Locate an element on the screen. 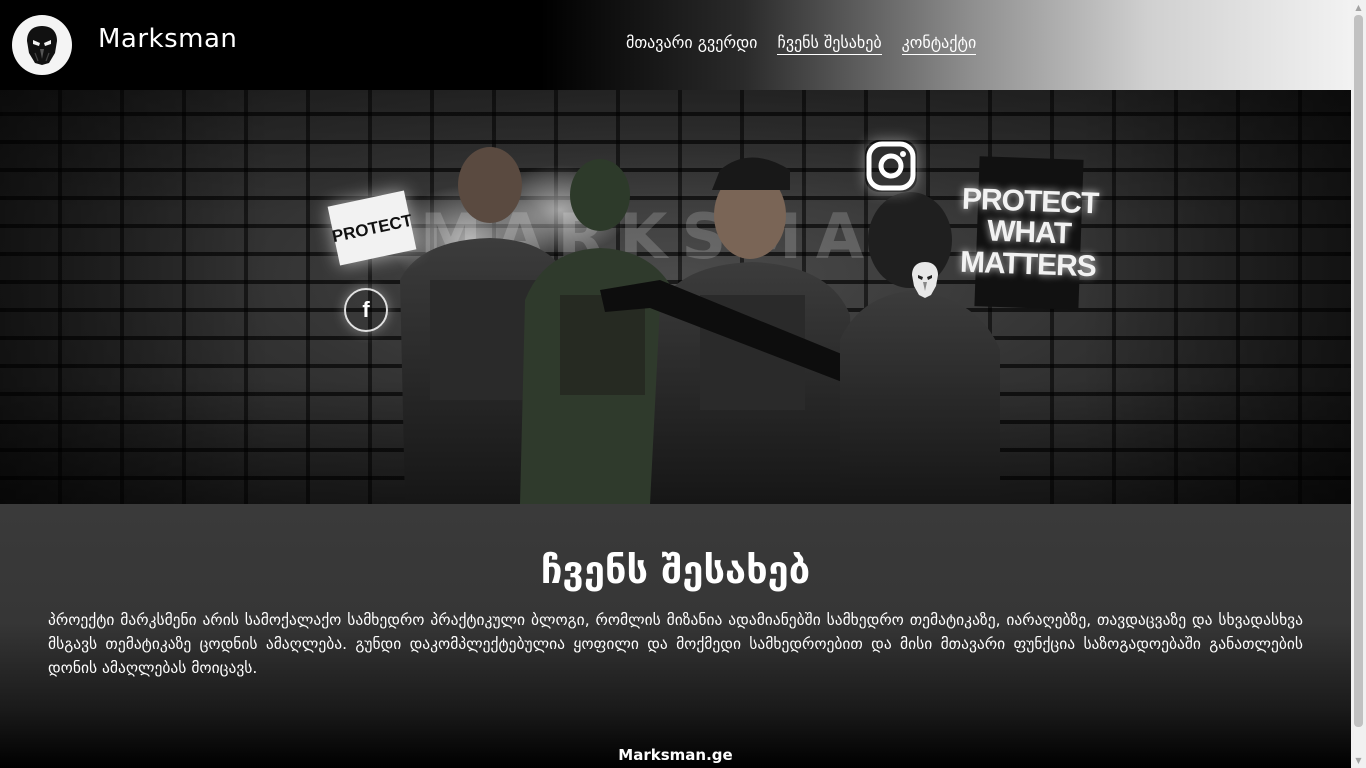 This screenshot has height=768, width=1366. facebook-icon: f is located at coordinates (366, 310).